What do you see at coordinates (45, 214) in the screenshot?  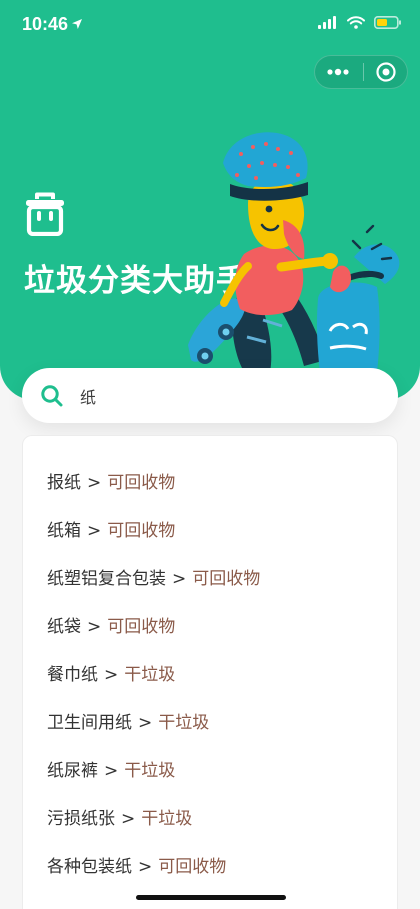 I see `trash-can-icon` at bounding box center [45, 214].